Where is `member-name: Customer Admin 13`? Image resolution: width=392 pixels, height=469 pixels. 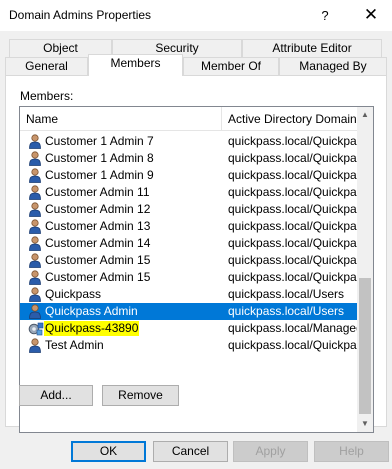 member-name: Customer Admin 13 is located at coordinates (98, 226).